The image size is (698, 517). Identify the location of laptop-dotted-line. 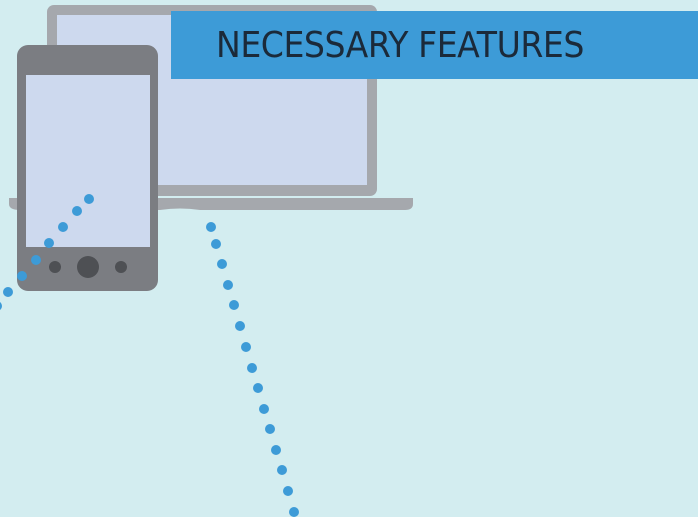
(252, 369).